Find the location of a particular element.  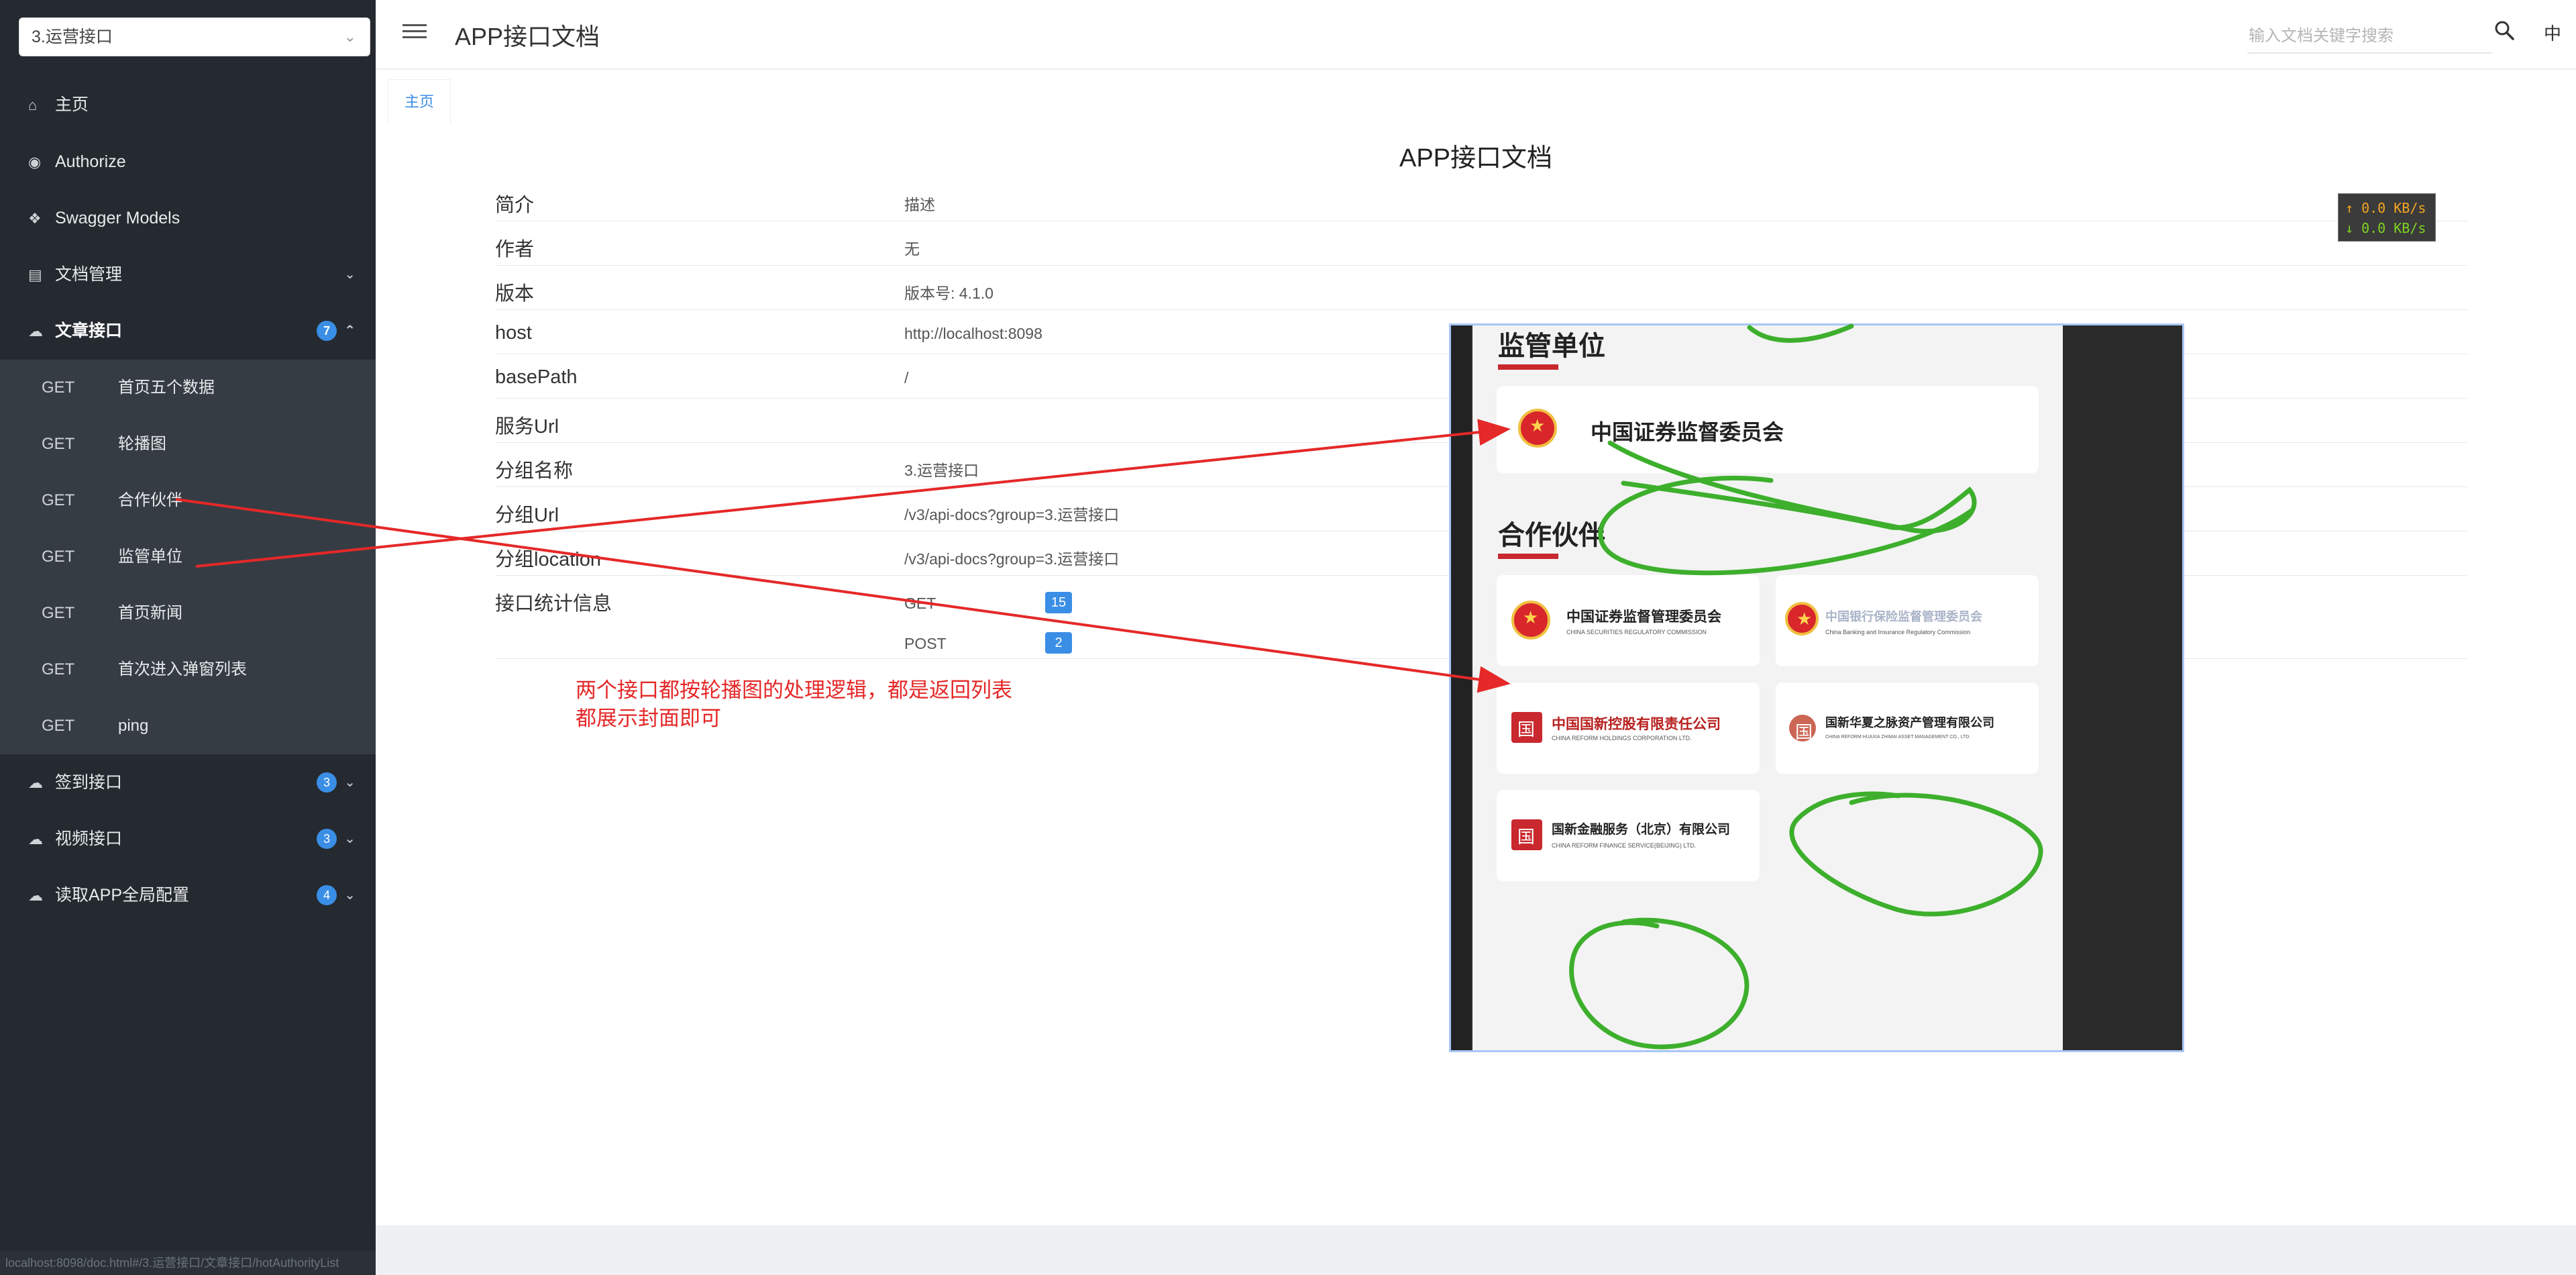

annotation-line: 两个接口都按轮播图的处理逻辑，都是返回列表 is located at coordinates (794, 690).